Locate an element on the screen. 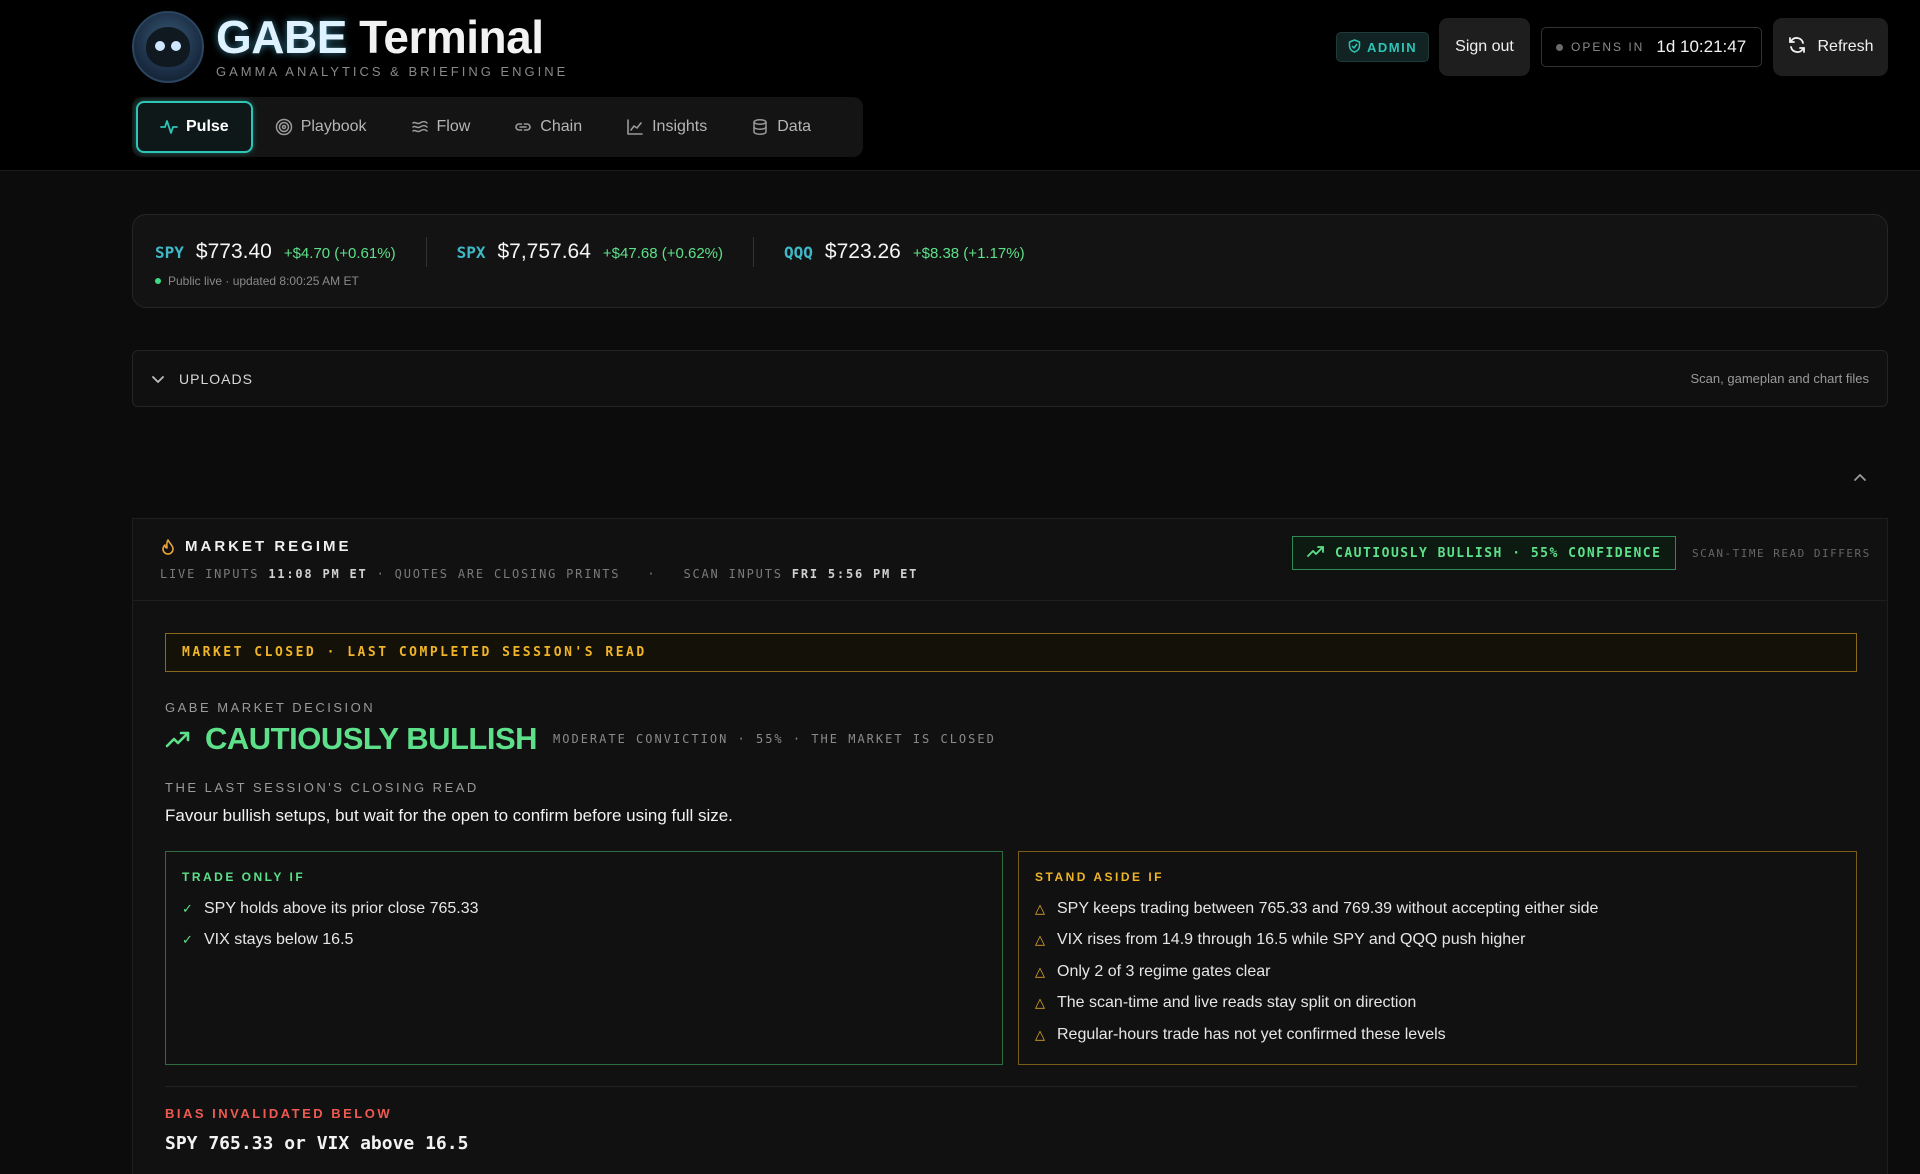 This screenshot has width=1920, height=1174. list-item: ✓ VIX stays below 16.5 is located at coordinates (268, 940).